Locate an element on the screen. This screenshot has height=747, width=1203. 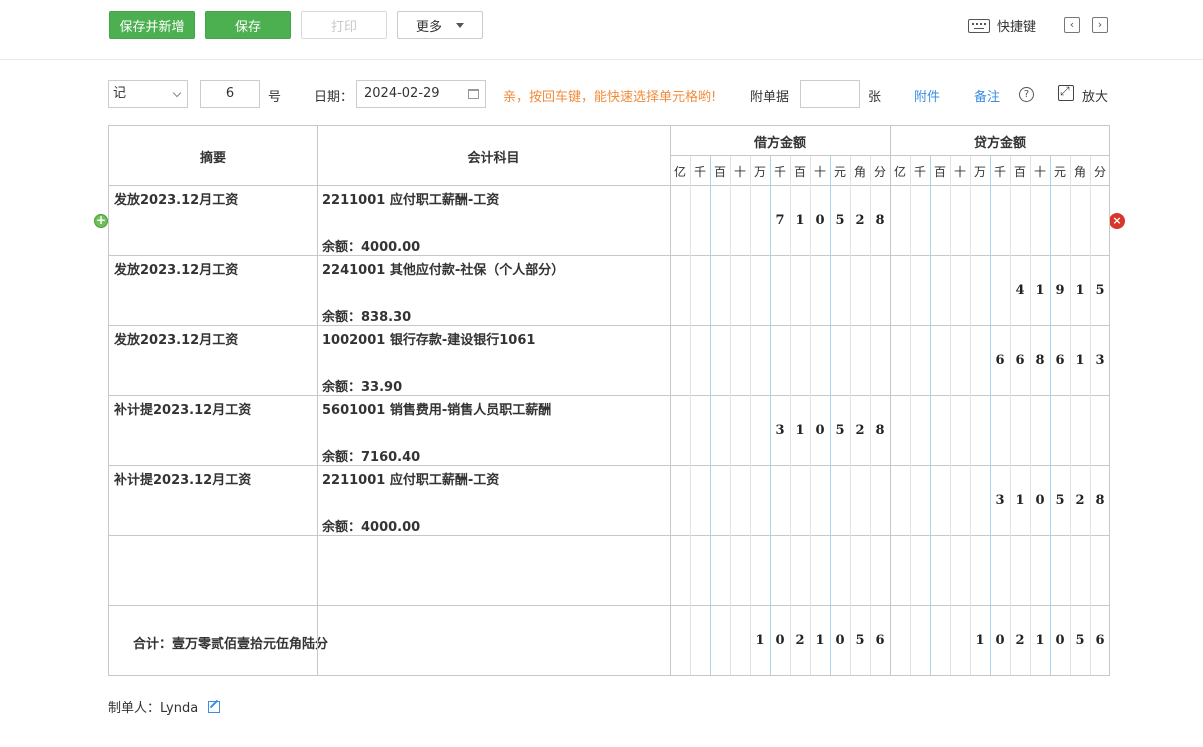
digit-header: 亿 is located at coordinates (679, 172).